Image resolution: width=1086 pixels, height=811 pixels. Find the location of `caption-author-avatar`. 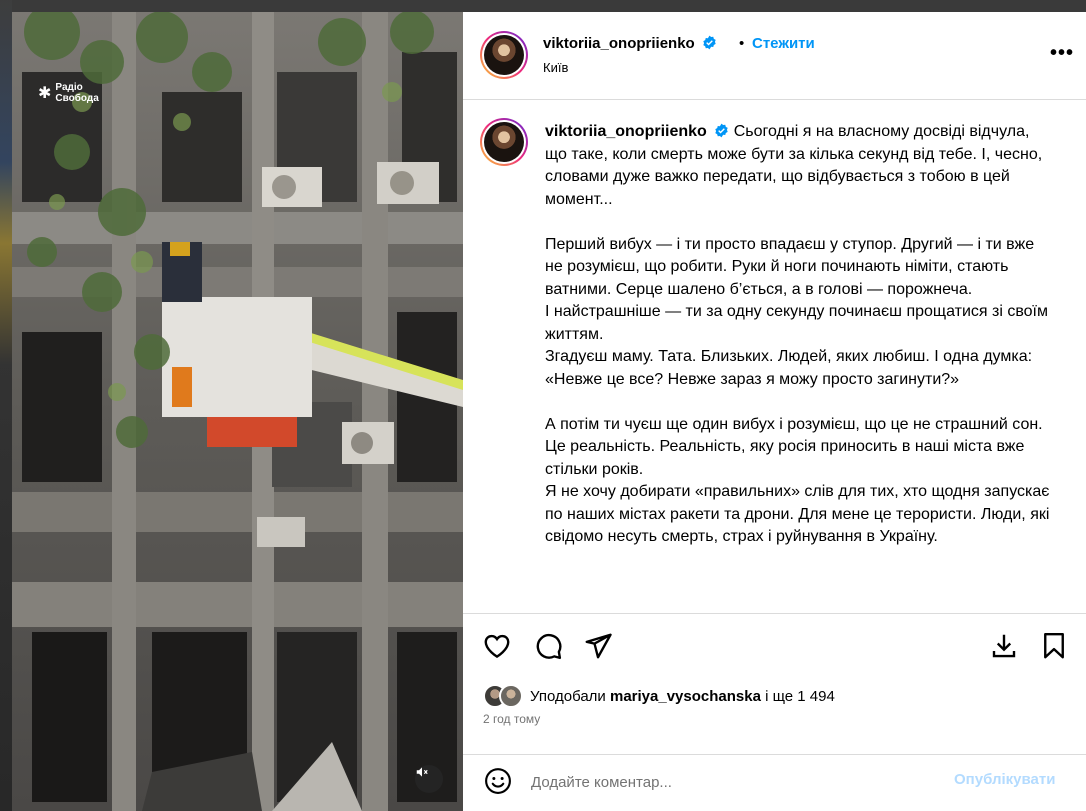

caption-author-avatar is located at coordinates (504, 142).